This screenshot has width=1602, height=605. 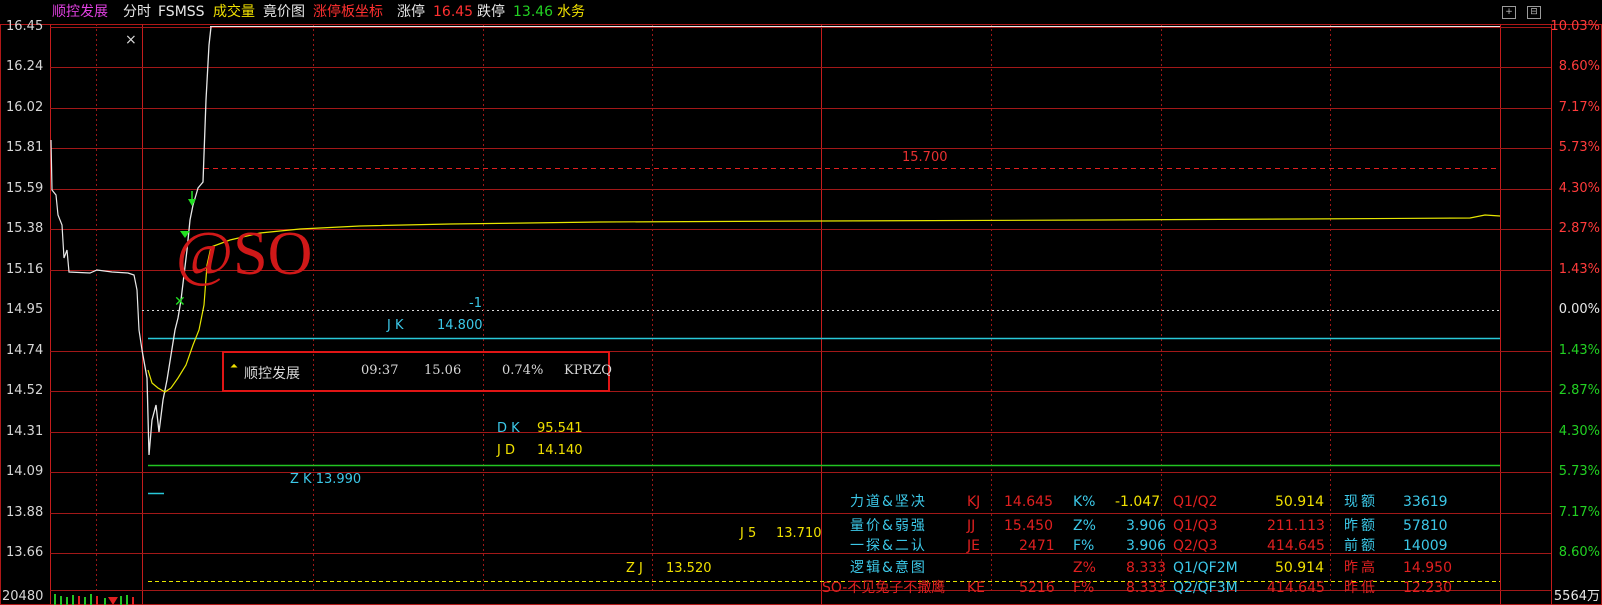 I want to click on y-tick: 14.74, so click(x=25, y=350).